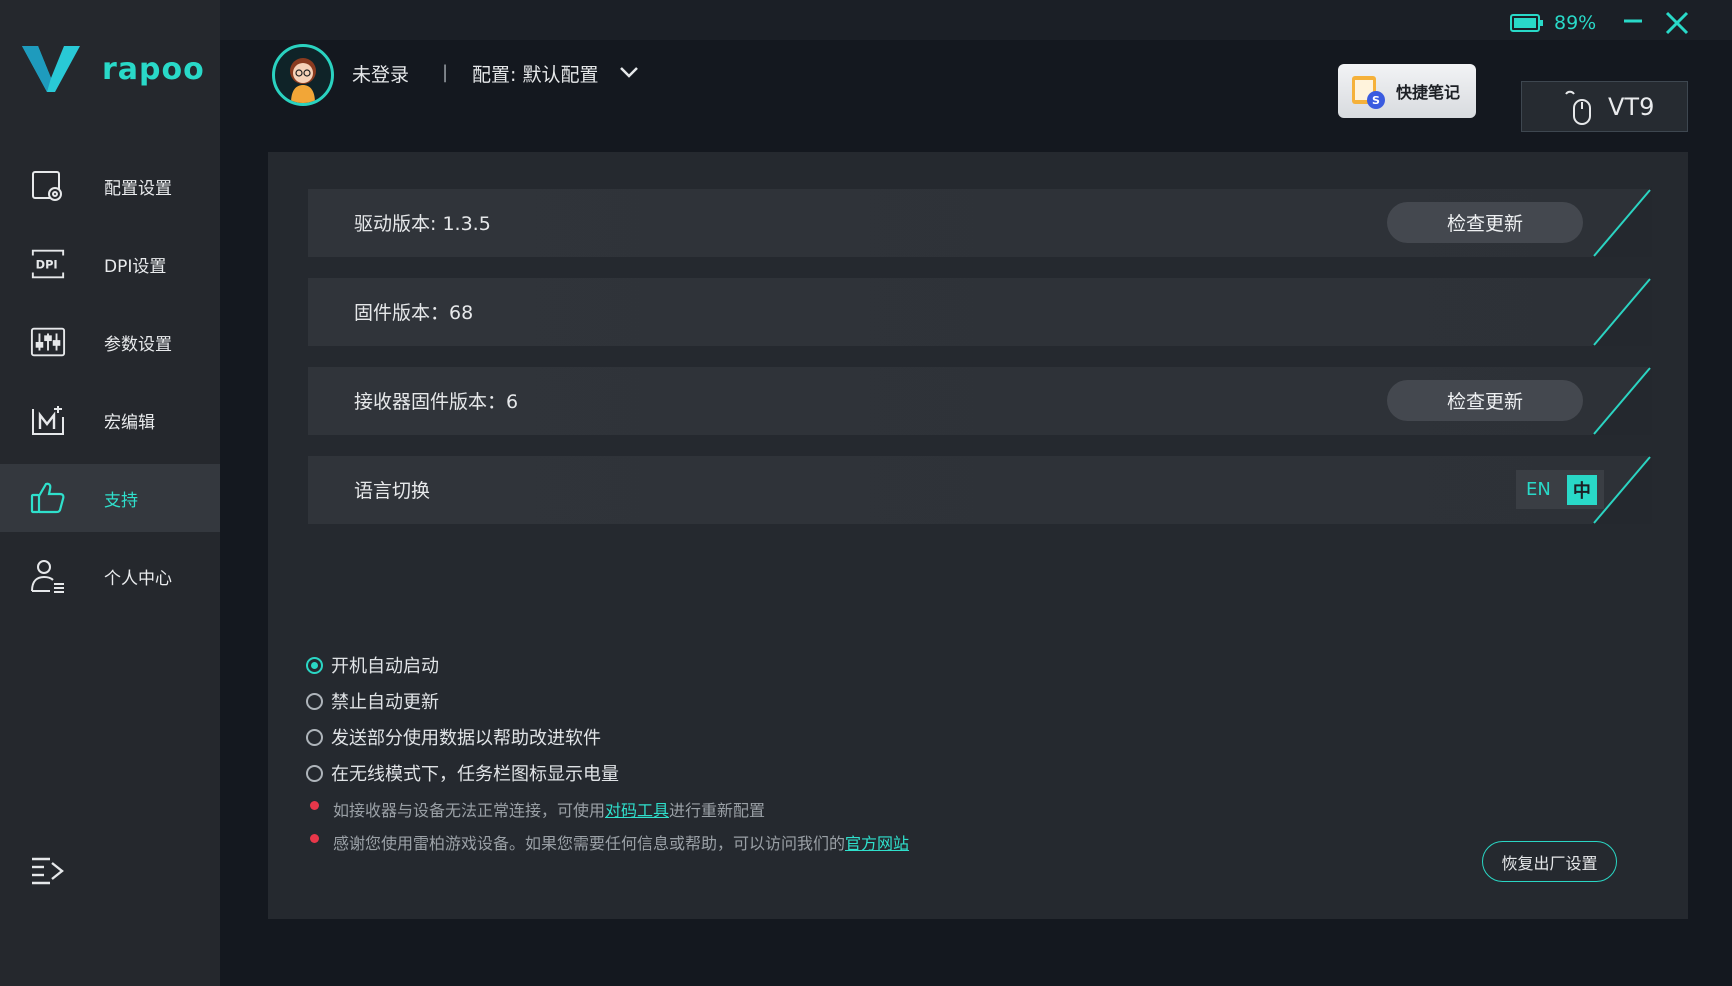 The height and width of the screenshot is (986, 1732). What do you see at coordinates (48, 342) in the screenshot?
I see `sliders-icon` at bounding box center [48, 342].